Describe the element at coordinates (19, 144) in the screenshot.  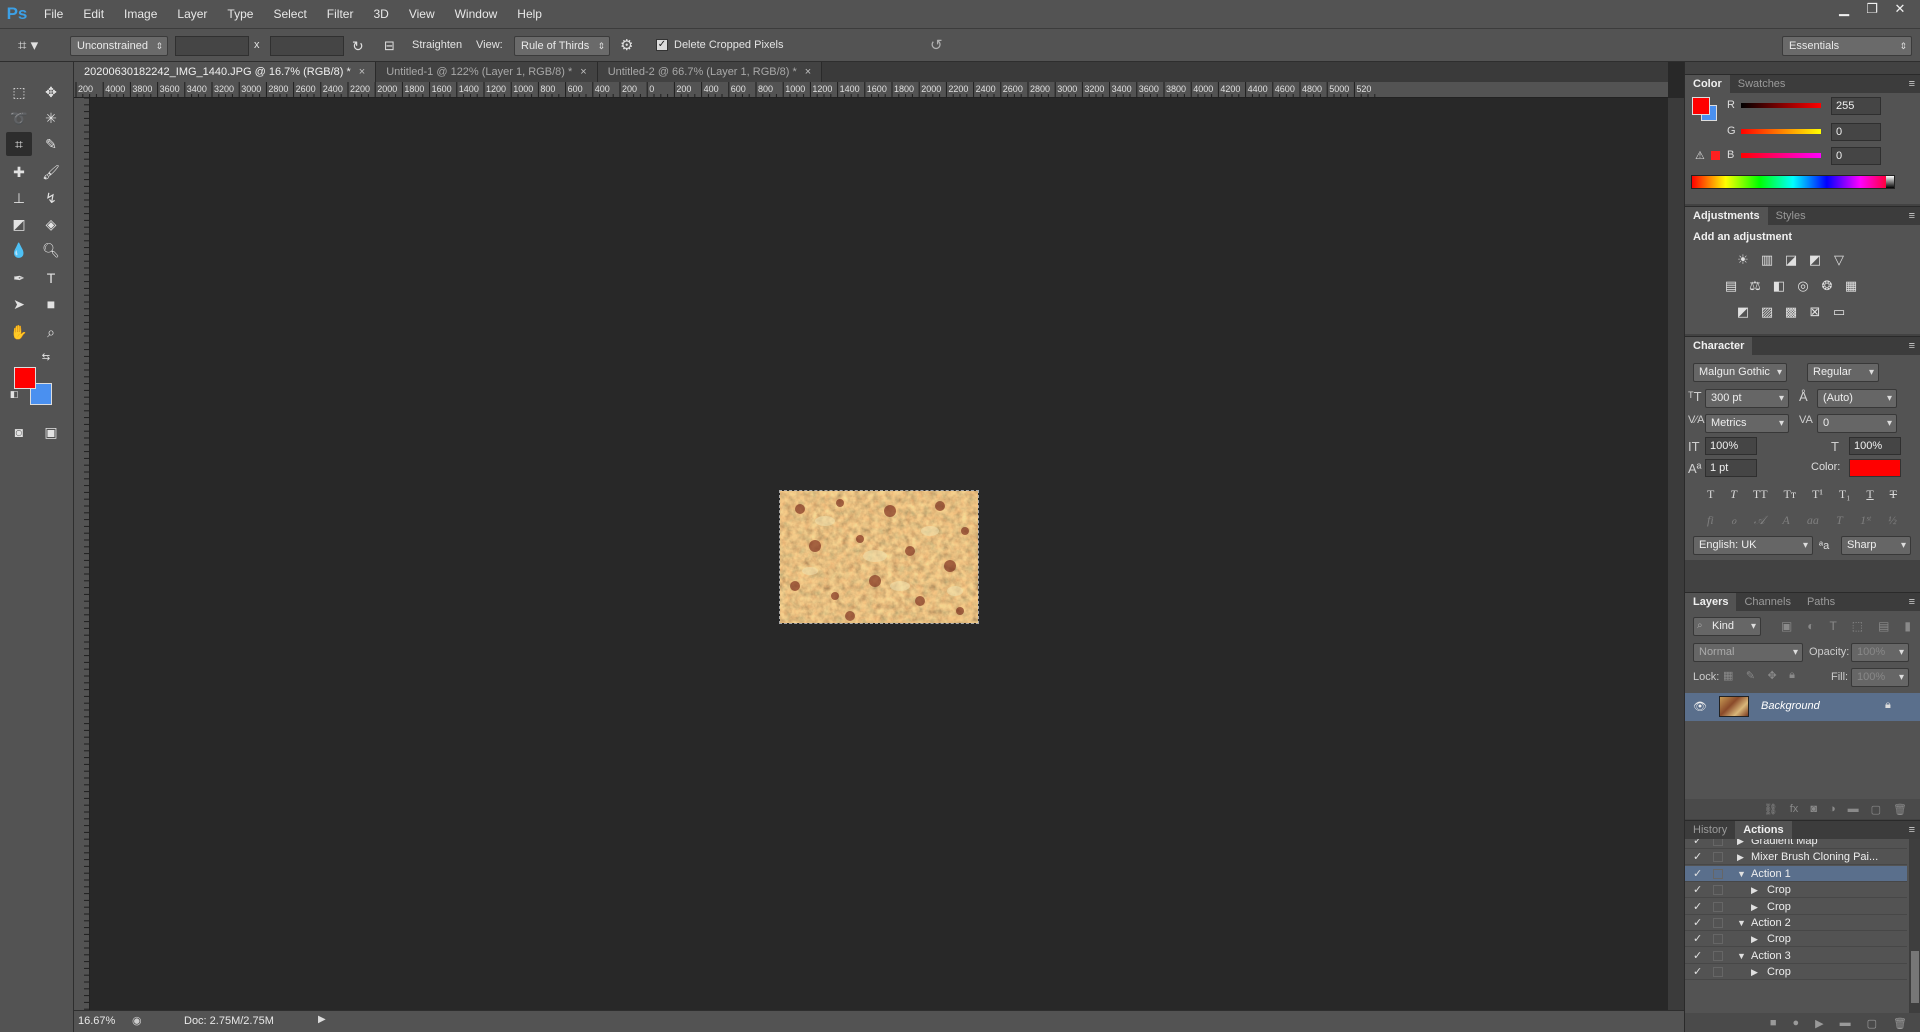
I see `crop-tool-icon: ⌗` at that location.